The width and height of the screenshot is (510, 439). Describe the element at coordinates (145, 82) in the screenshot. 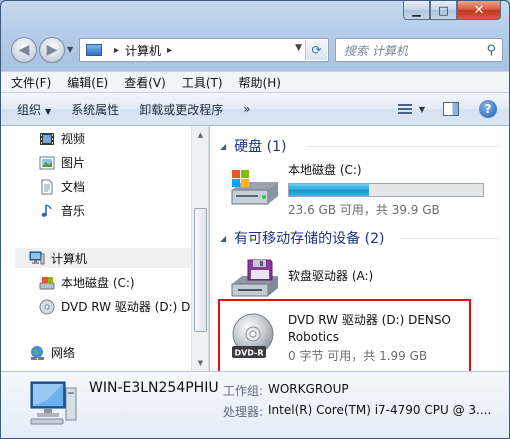

I see `menu-view: 查看(V)` at that location.